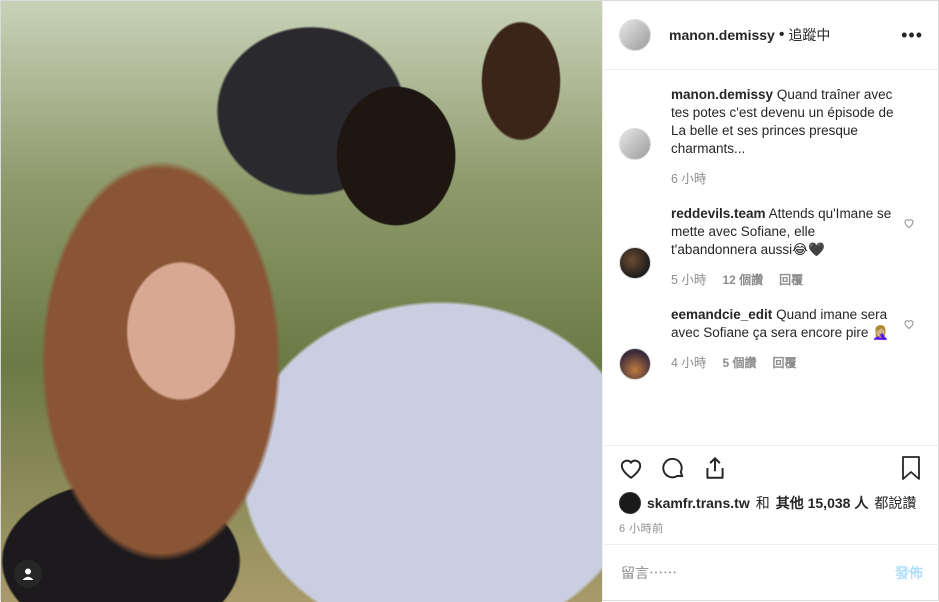 The image size is (939, 602). I want to click on post-timestamp: 6 小時前, so click(641, 528).